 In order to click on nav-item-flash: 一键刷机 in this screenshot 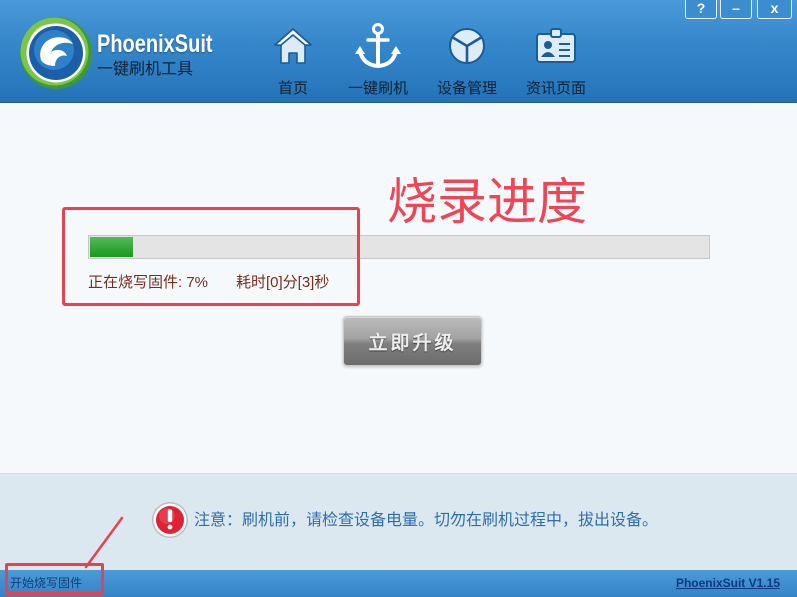, I will do `click(378, 58)`.